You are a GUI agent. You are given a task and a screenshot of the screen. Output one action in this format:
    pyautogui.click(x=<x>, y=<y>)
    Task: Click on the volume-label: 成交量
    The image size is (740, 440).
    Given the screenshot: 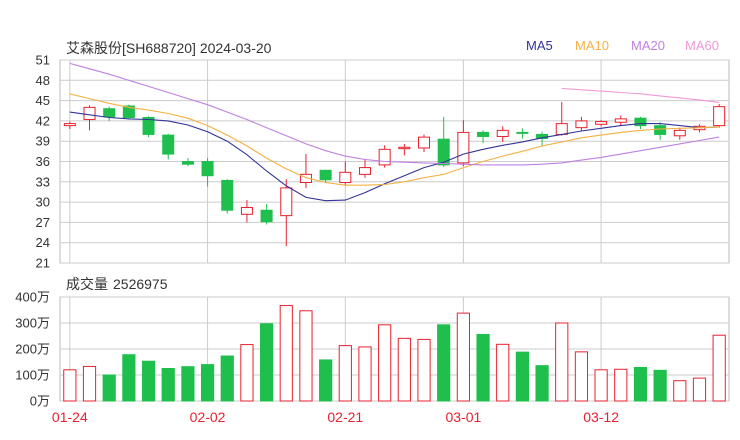 What is the action you would take?
    pyautogui.click(x=87, y=284)
    